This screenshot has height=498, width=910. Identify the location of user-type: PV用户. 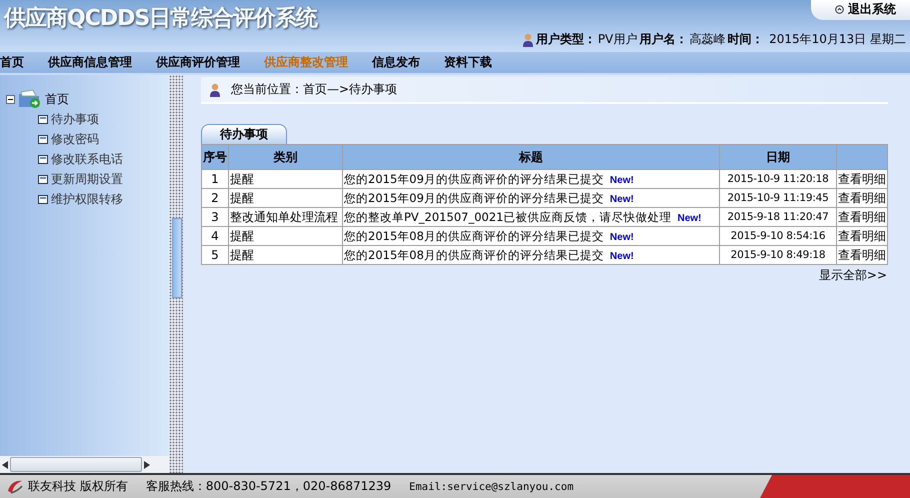
(618, 39).